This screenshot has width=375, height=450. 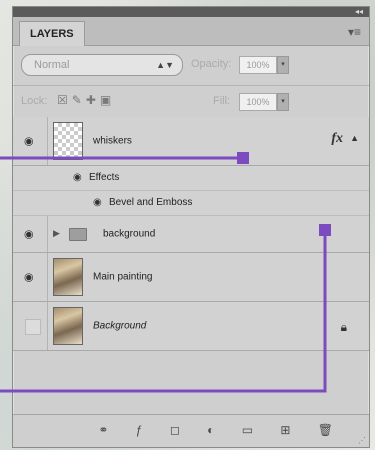 I want to click on fill-slider-button: ▾, so click(x=283, y=102).